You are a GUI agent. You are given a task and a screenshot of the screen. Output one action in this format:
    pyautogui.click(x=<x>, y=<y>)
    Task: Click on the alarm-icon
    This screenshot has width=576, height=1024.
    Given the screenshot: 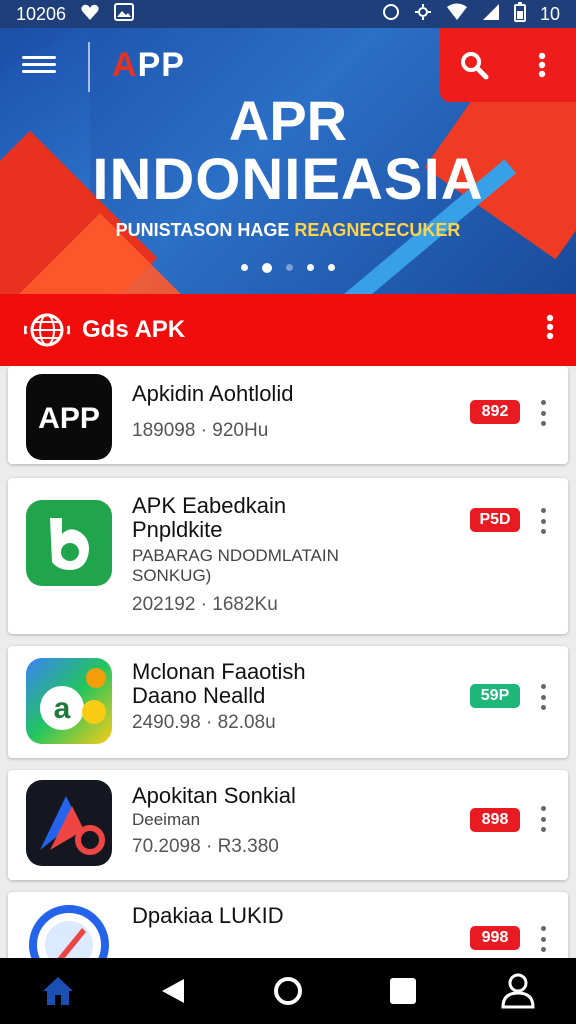 What is the action you would take?
    pyautogui.click(x=391, y=14)
    